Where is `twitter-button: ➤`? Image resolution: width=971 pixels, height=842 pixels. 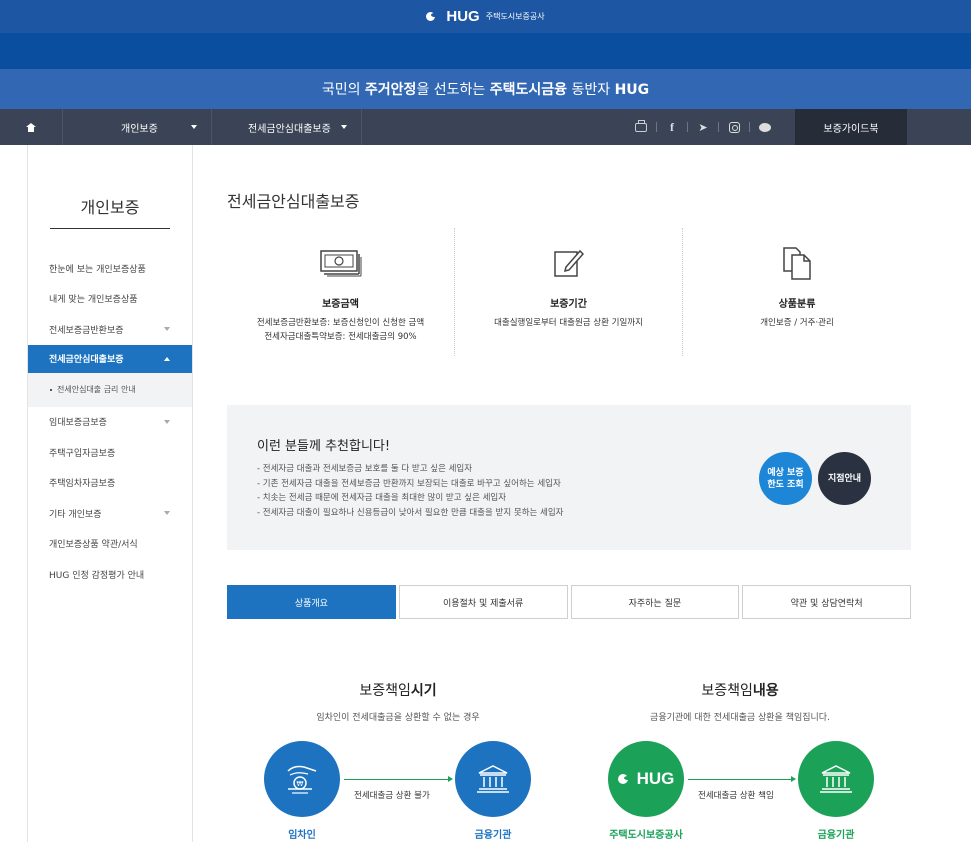
twitter-button: ➤ is located at coordinates (703, 127).